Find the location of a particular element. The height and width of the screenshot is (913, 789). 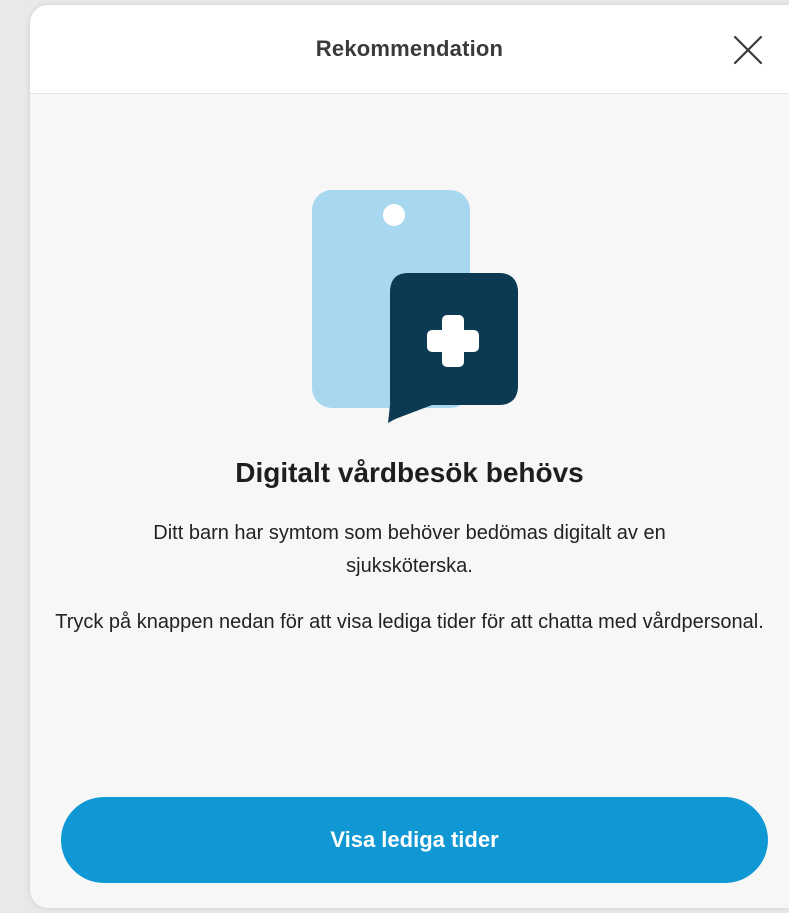

phone-chat-medical-cross-icon is located at coordinates (416, 306).